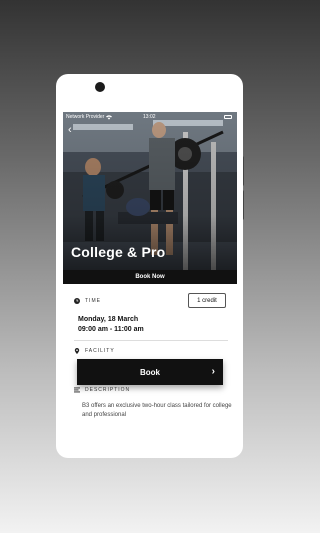 This screenshot has height=533, width=320. I want to click on class-date: Monday, 18 March, so click(108, 319).